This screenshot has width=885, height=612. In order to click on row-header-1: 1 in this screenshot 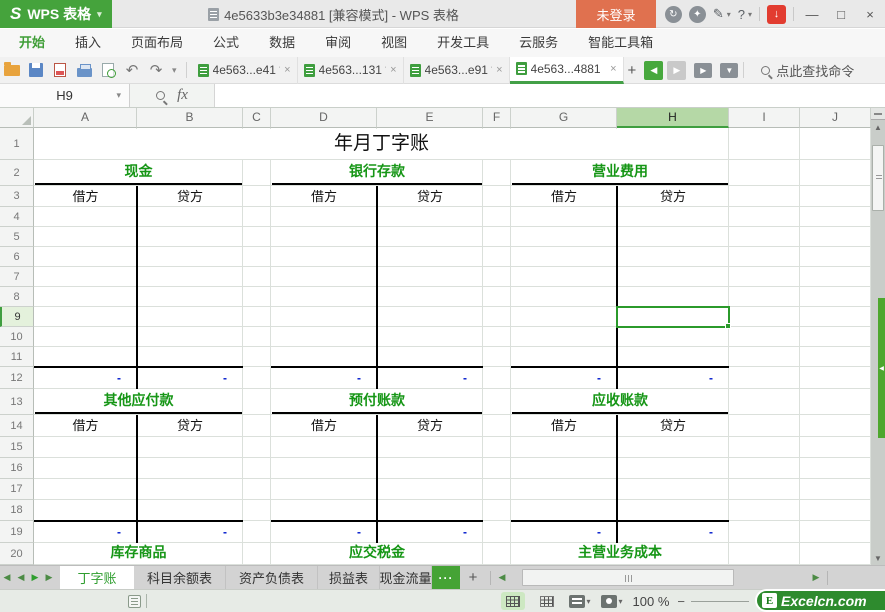, I will do `click(17, 144)`.